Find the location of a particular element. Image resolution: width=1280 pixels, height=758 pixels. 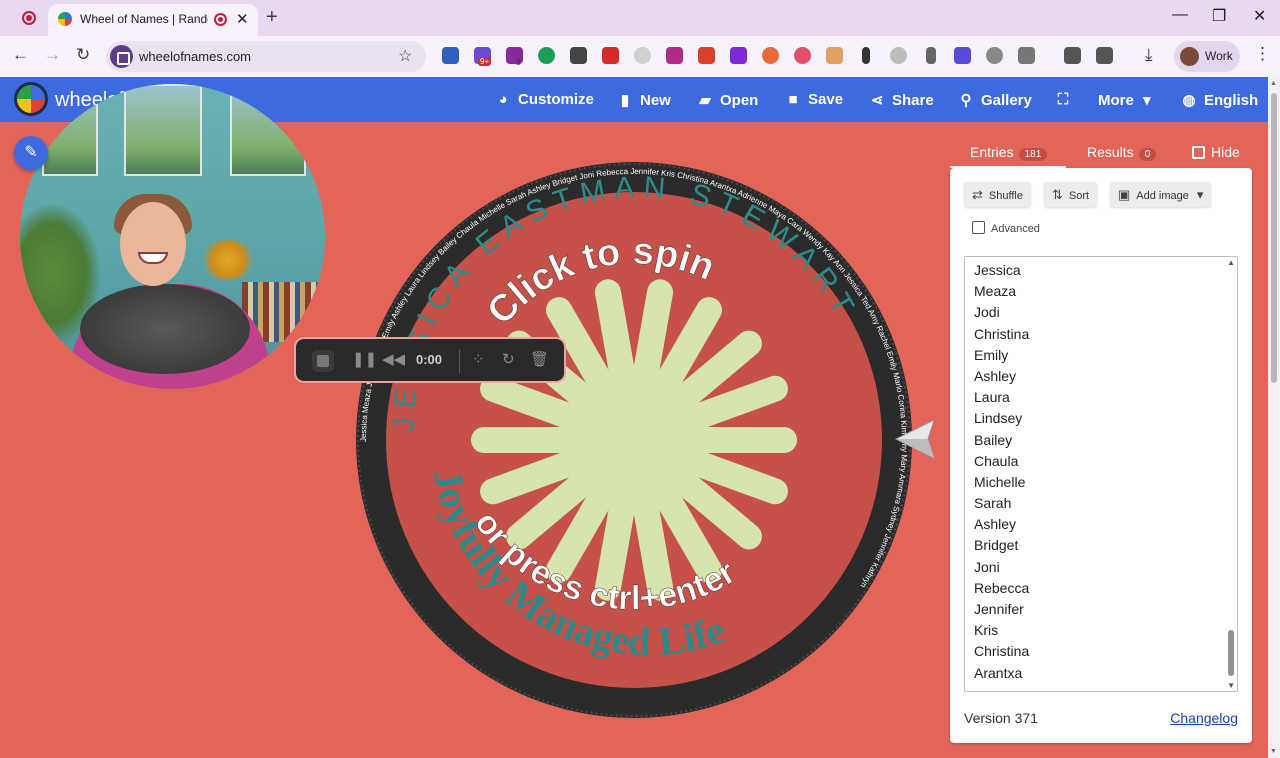

minimize-icon: — is located at coordinates (1180, 15).